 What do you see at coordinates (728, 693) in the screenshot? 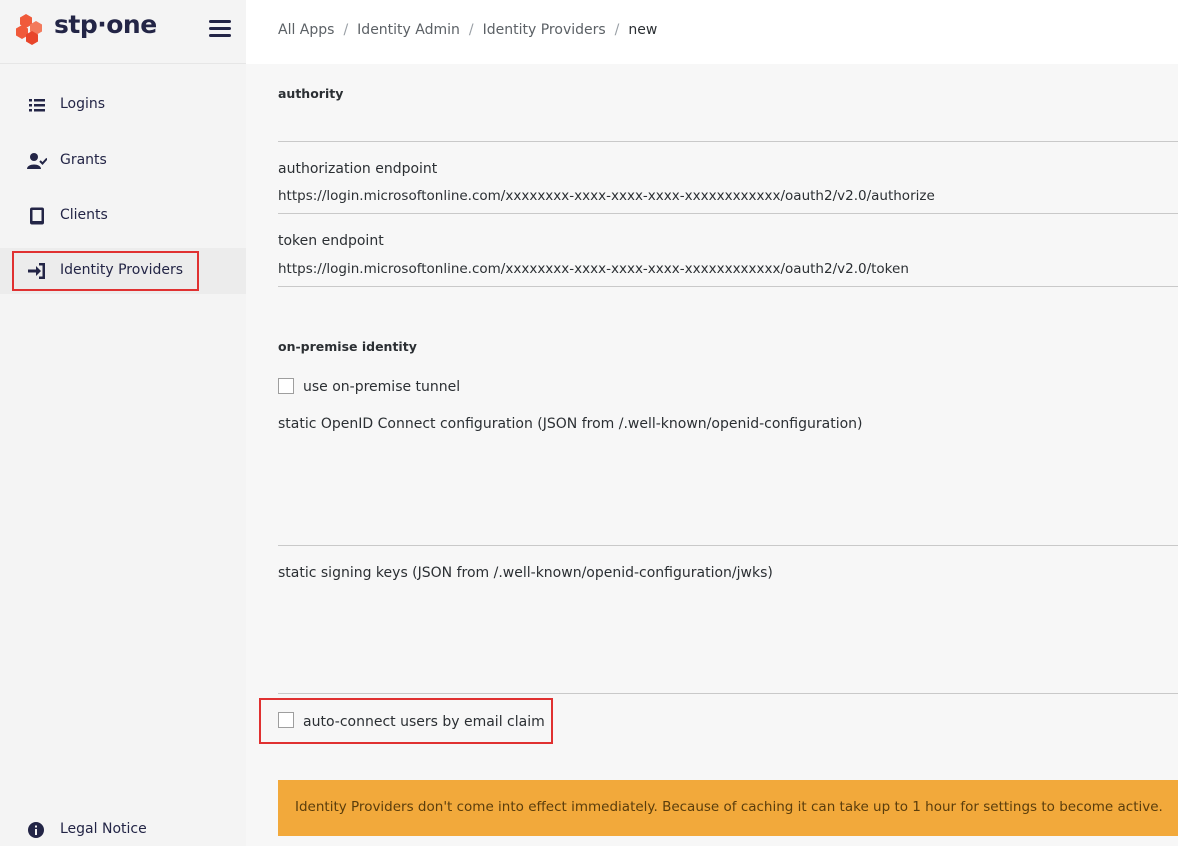
I see `static-keys-underline` at bounding box center [728, 693].